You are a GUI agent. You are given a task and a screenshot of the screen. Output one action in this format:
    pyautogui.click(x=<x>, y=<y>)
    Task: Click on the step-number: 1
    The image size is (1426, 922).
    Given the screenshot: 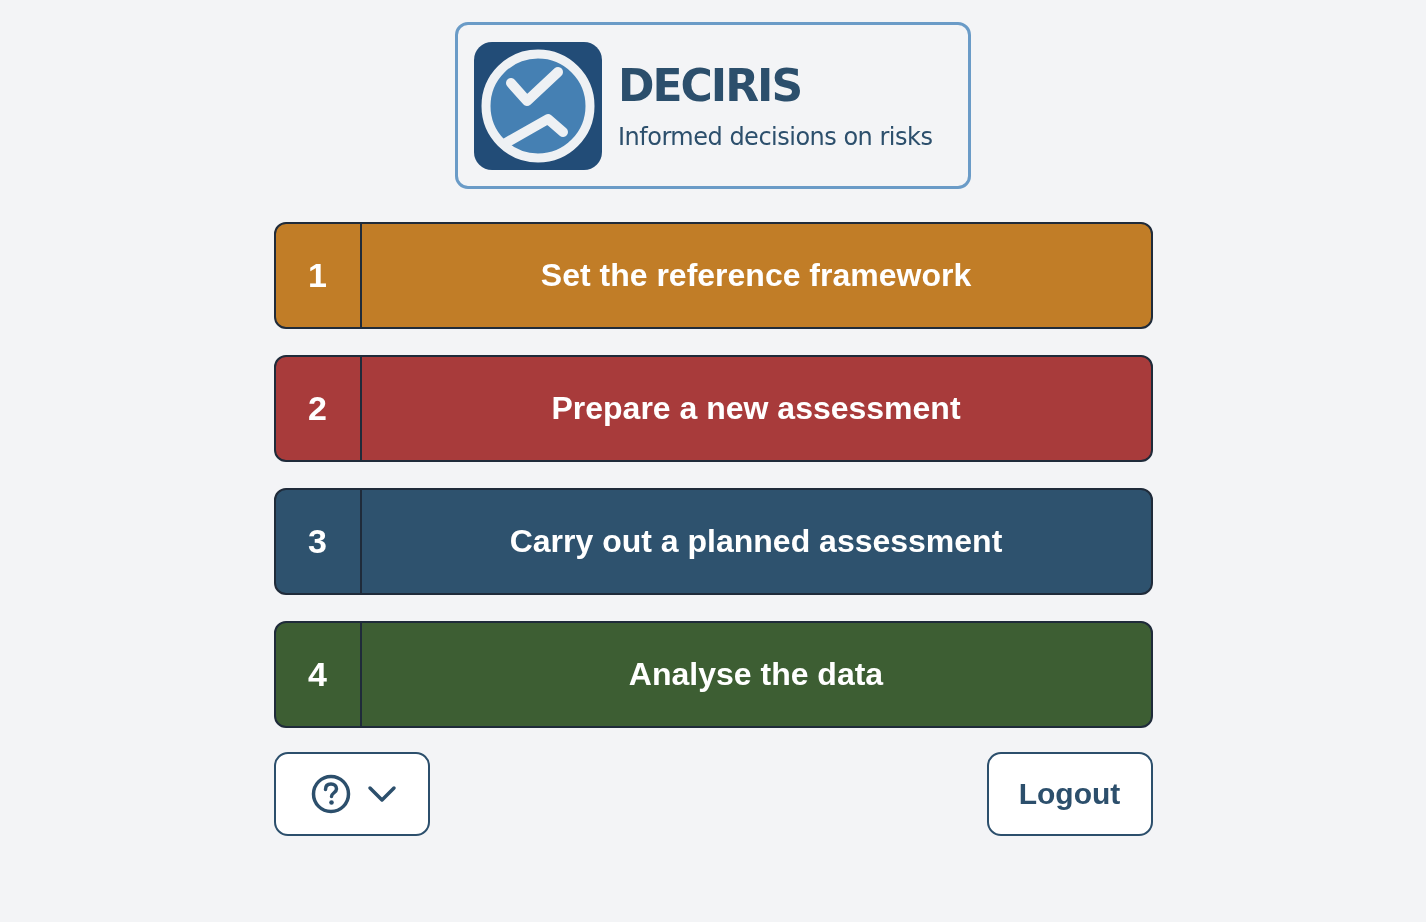 What is the action you would take?
    pyautogui.click(x=318, y=275)
    